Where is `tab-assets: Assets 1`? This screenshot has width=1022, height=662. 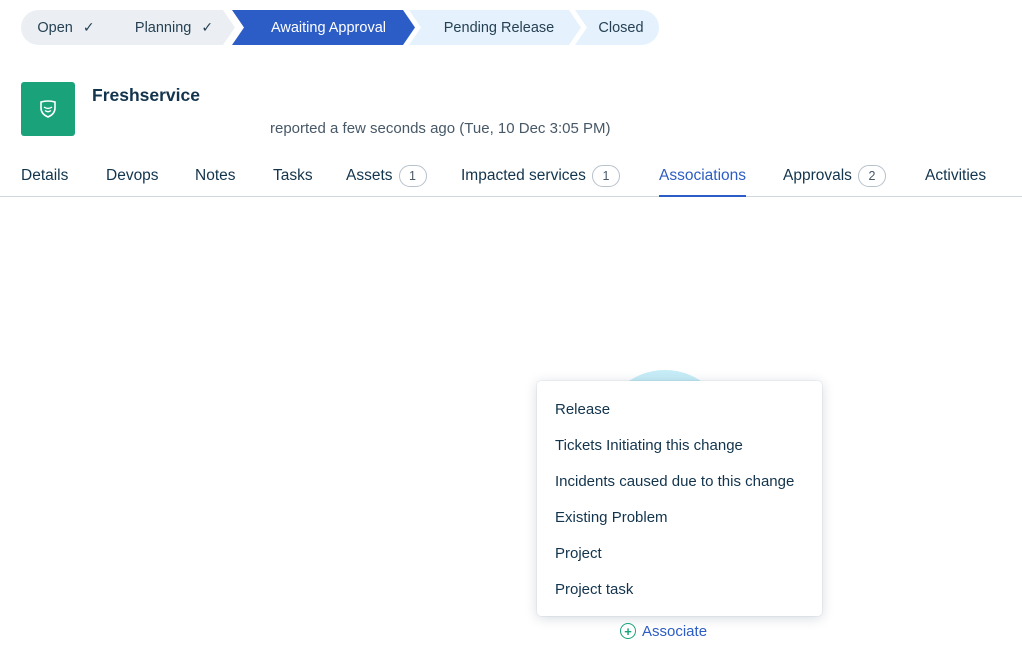 tab-assets: Assets 1 is located at coordinates (386, 176).